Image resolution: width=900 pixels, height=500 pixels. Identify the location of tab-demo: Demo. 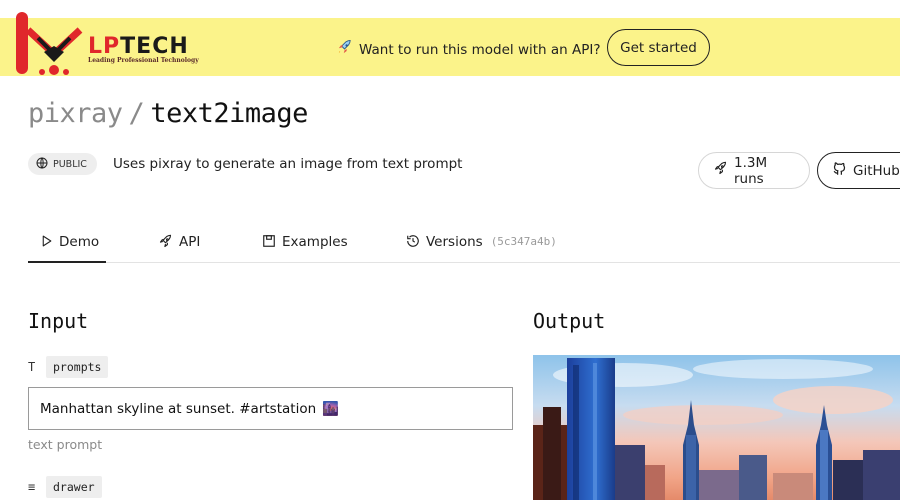
(67, 244).